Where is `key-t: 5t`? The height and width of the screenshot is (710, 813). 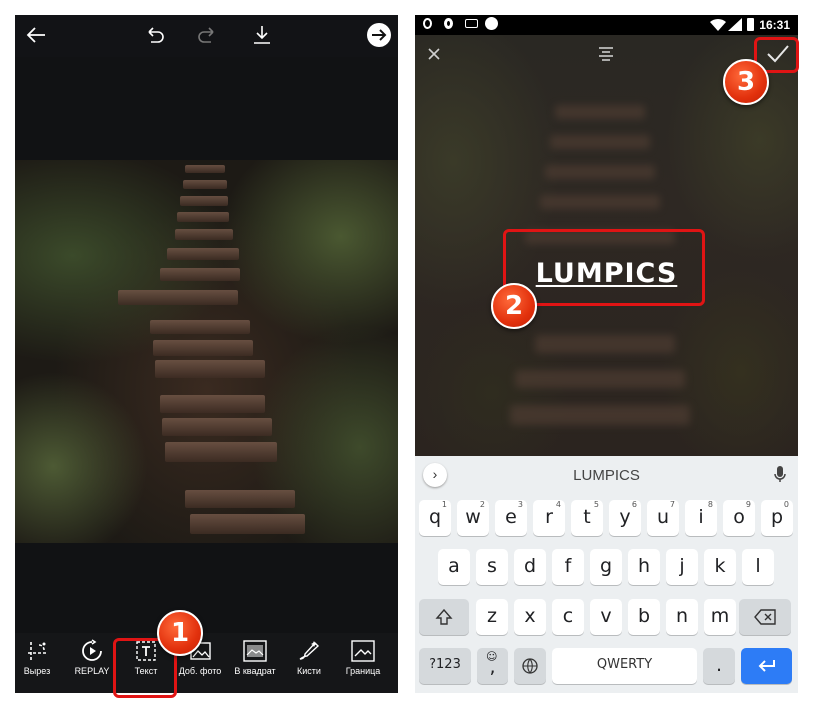
key-t: 5t is located at coordinates (587, 518).